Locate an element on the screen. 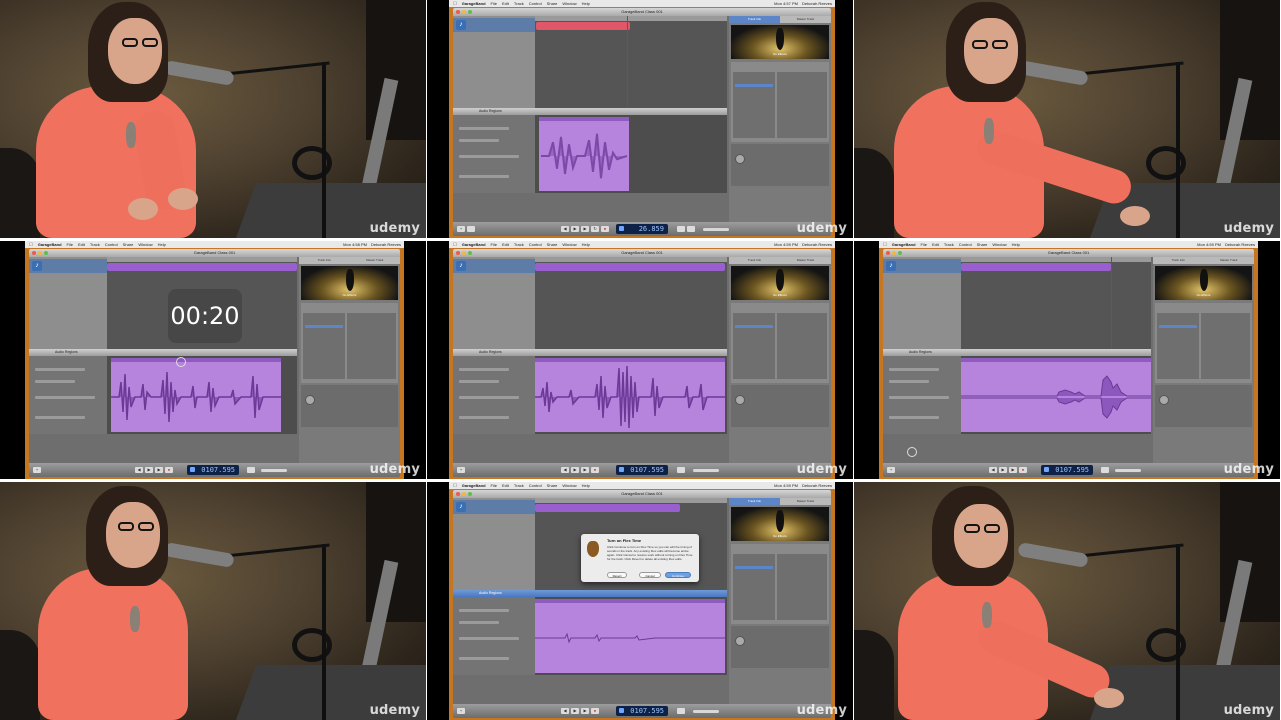 The width and height of the screenshot is (1281, 720). revert-button: Revert is located at coordinates (617, 575).